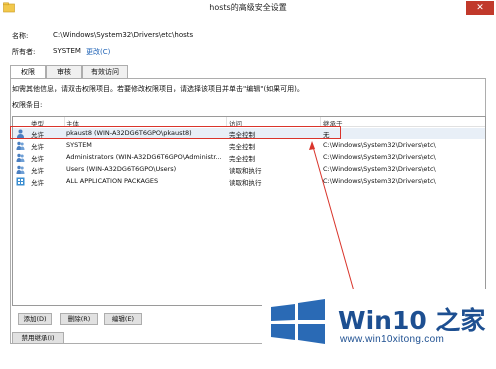 Image resolution: width=496 pixels, height=369 pixels. I want to click on windows-logo-icon, so click(298, 321).